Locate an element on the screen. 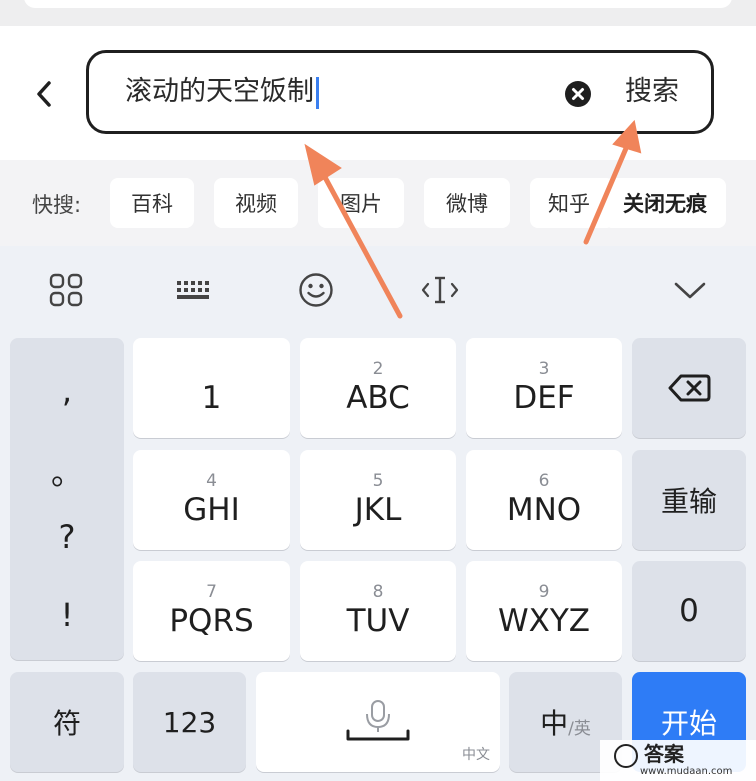 The height and width of the screenshot is (781, 756). key-number: 8 is located at coordinates (378, 592).